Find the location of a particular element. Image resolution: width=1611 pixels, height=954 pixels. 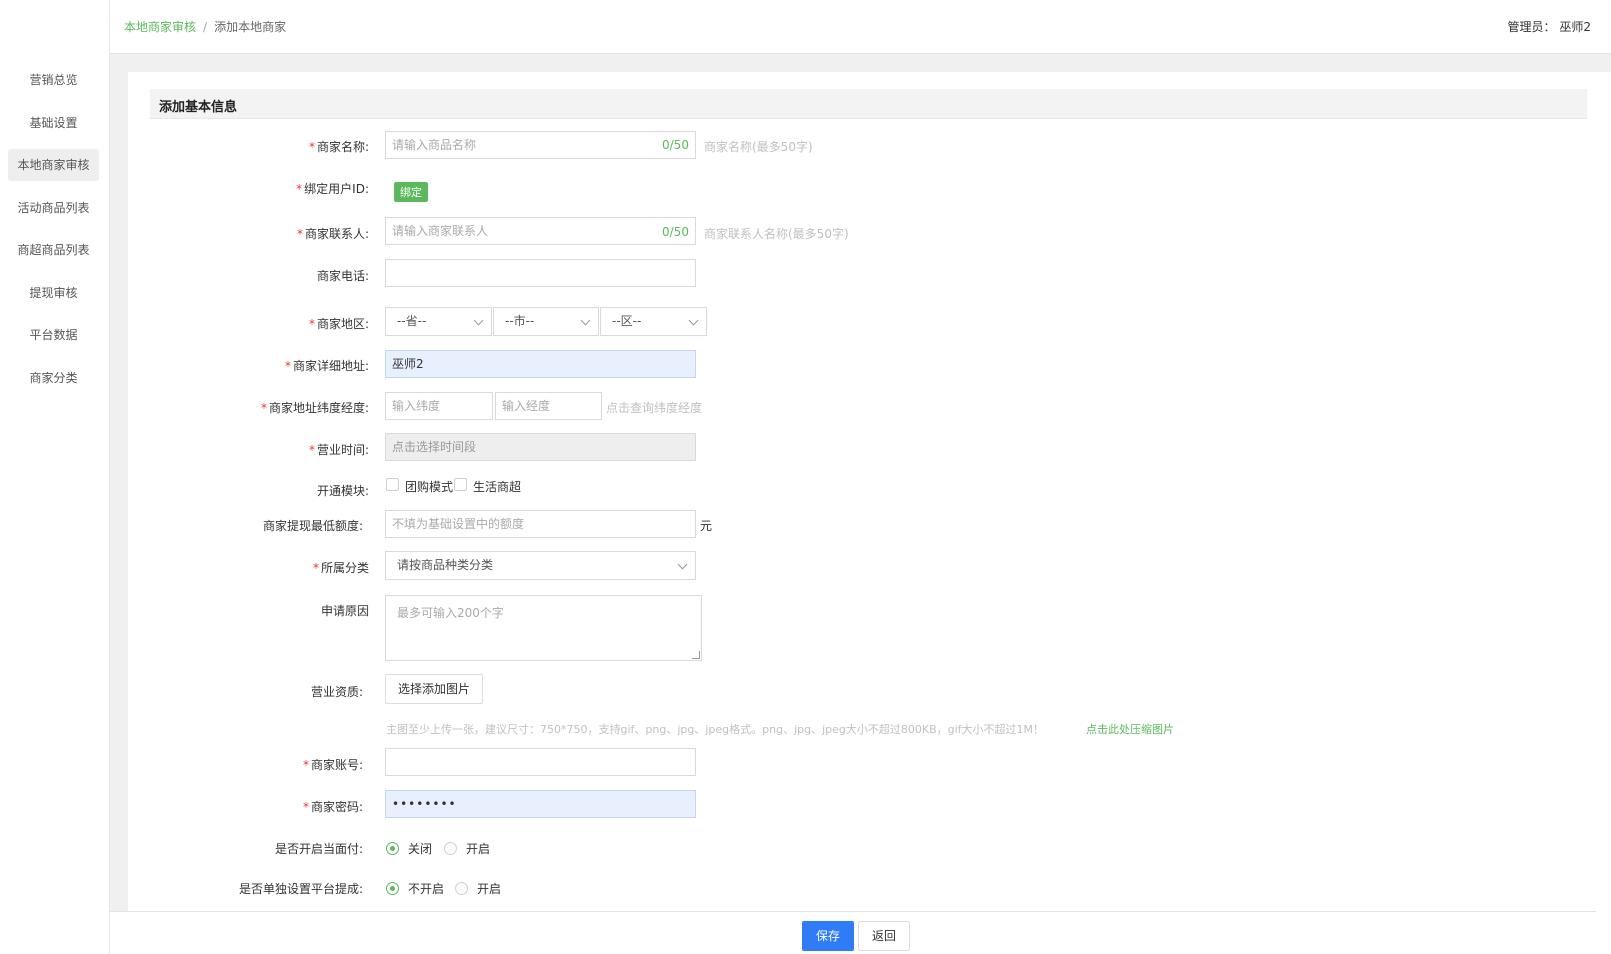

breadcrumb-current: 添加本地商家 is located at coordinates (250, 27).